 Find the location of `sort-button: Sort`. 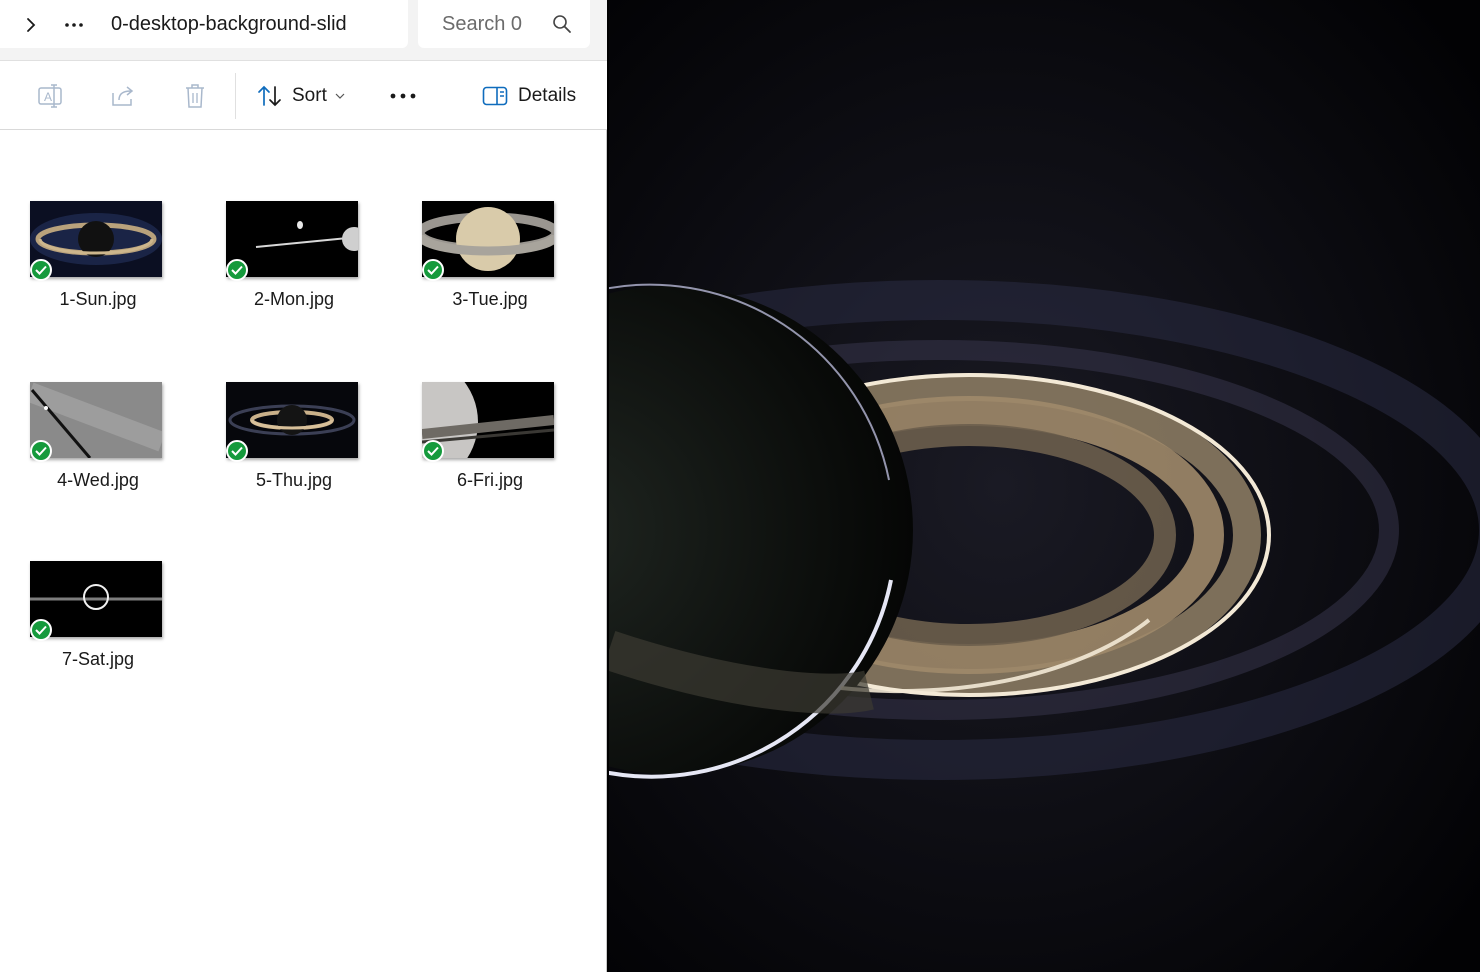

sort-button: Sort is located at coordinates (306, 96).